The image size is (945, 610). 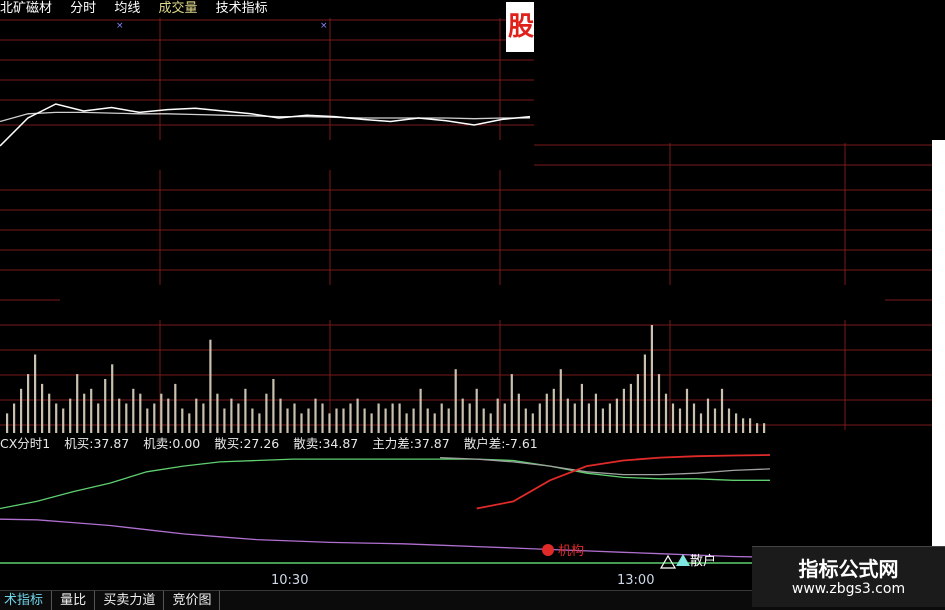 I want to click on indicator-jimai: 机买:37.87, so click(x=97, y=443).